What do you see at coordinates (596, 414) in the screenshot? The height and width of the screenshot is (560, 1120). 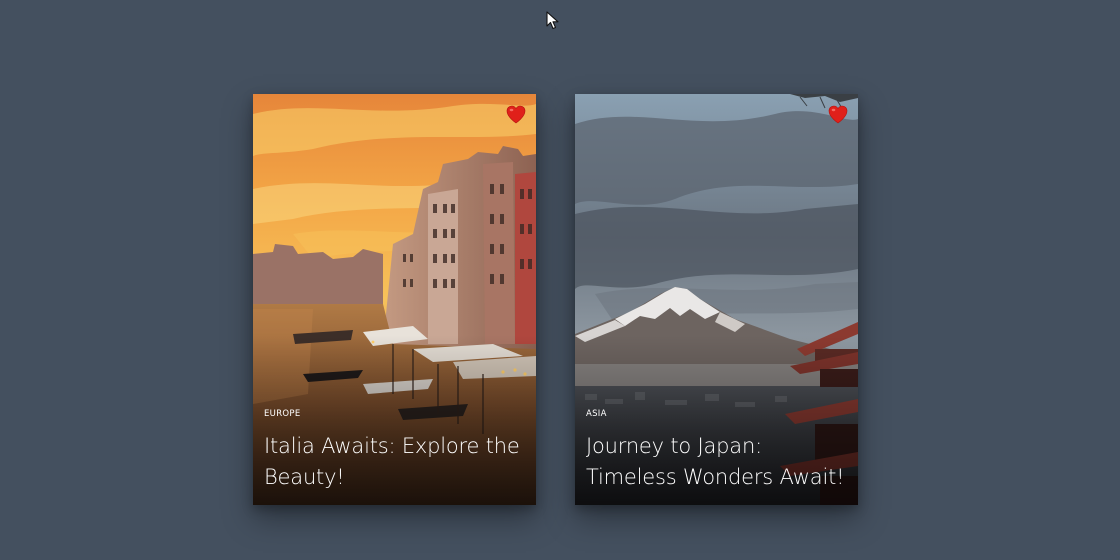 I see `card-category: ASIA` at bounding box center [596, 414].